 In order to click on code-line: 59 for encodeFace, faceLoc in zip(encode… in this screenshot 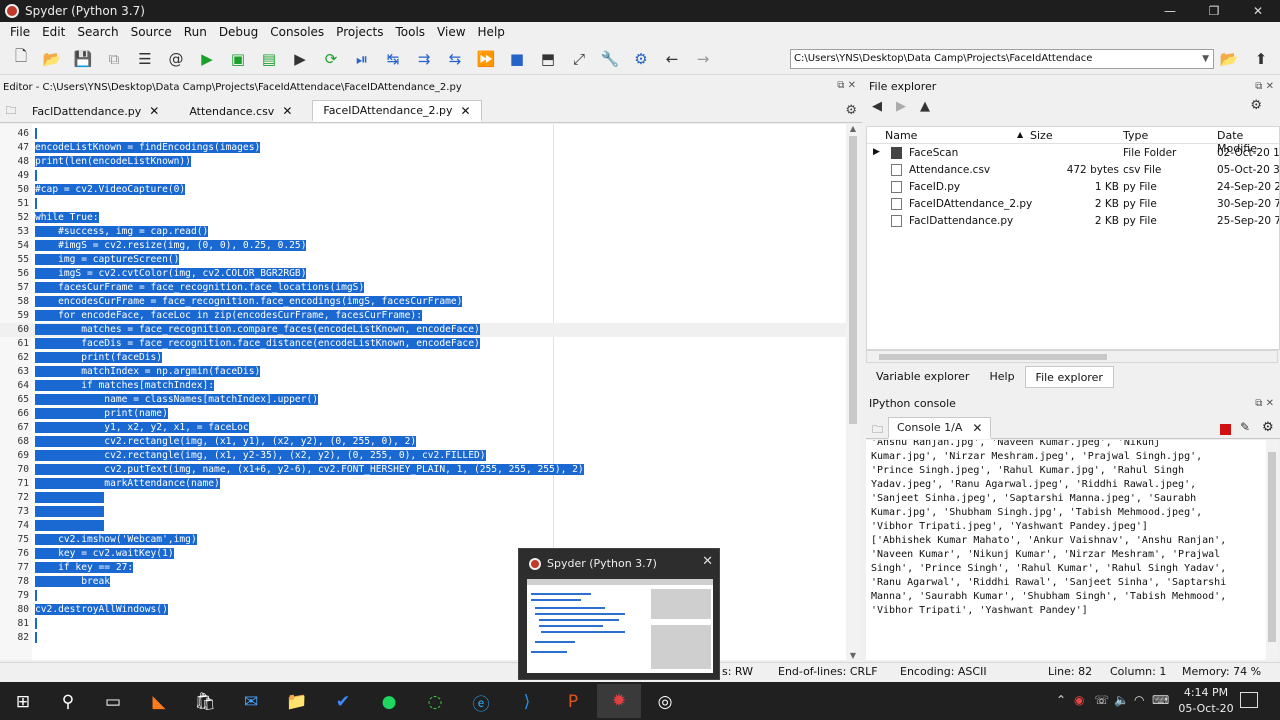, I will do `click(423, 316)`.